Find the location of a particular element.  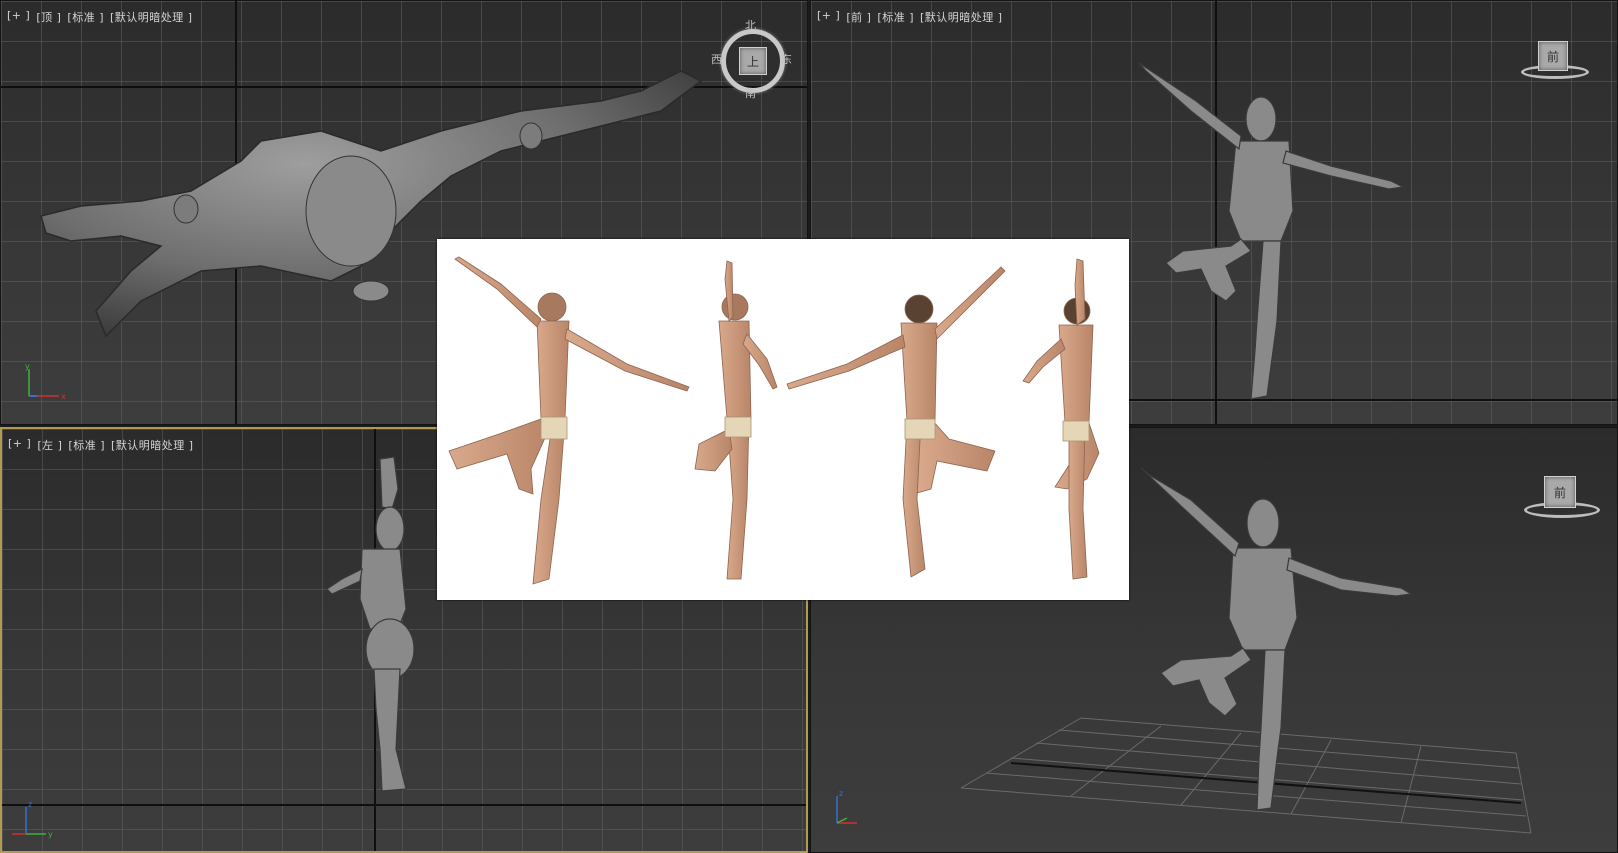

axis-gizmo: x y is located at coordinates (45, 381).